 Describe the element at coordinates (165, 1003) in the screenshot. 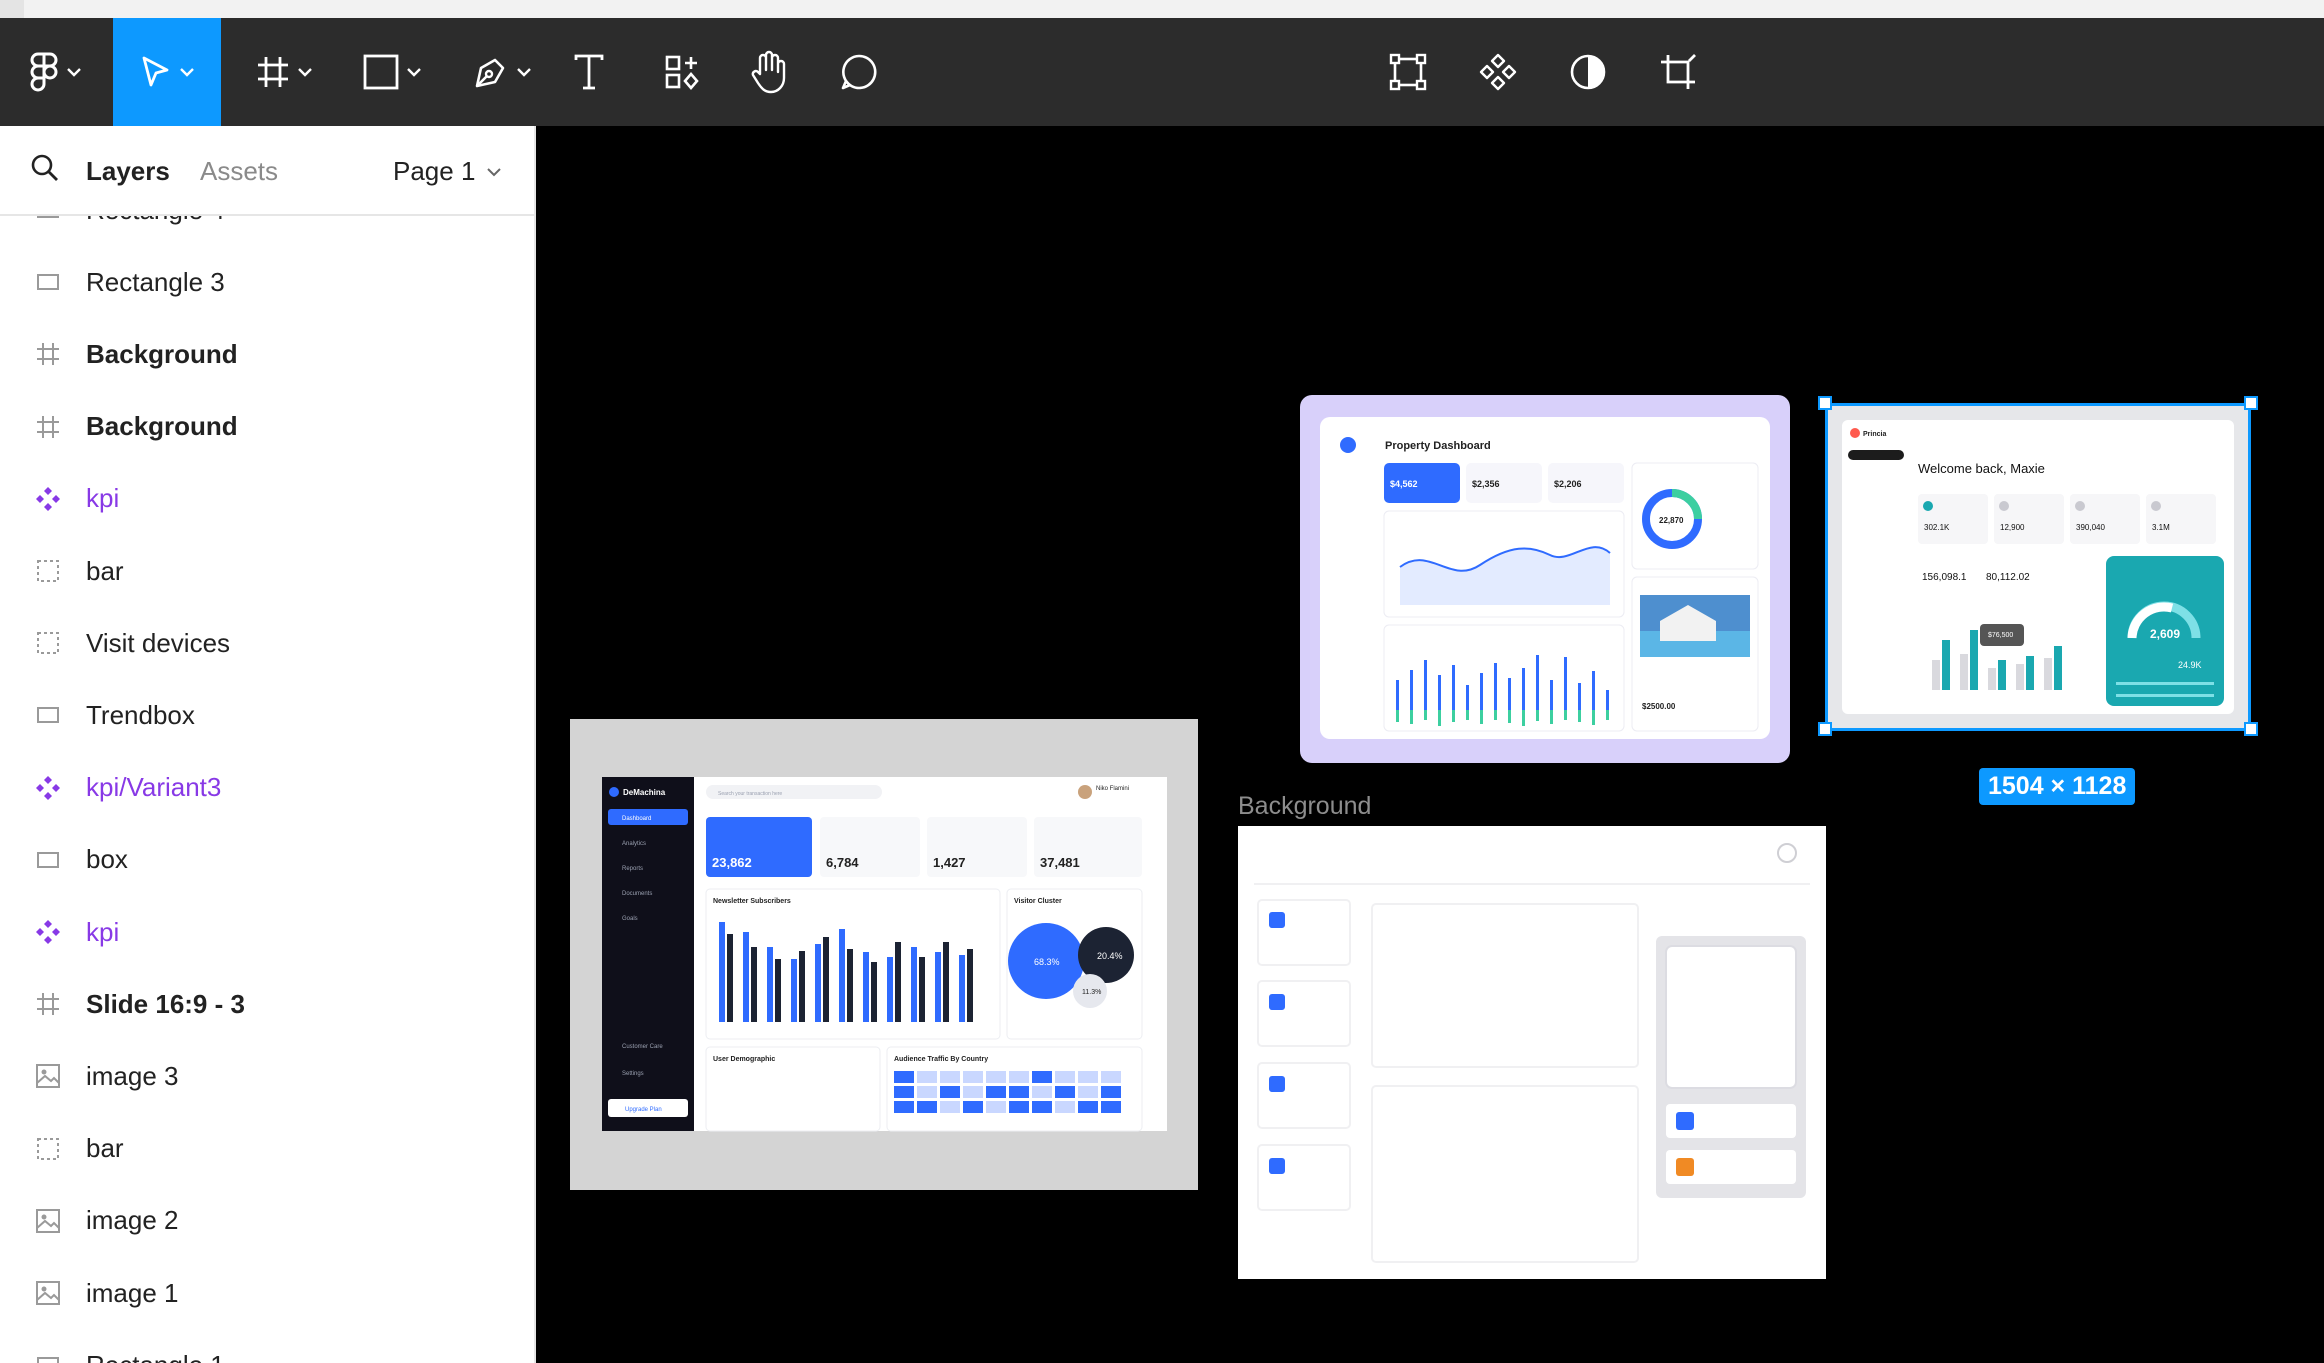

I see `layer-name: Slide 16:9 - 3` at that location.